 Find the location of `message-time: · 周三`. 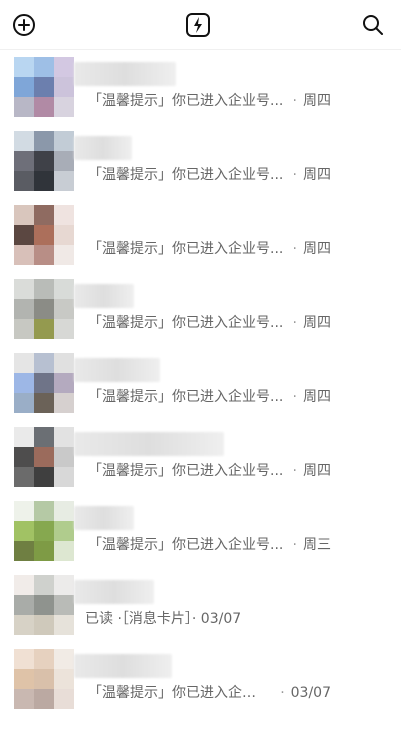

message-time: · 周三 is located at coordinates (311, 545).